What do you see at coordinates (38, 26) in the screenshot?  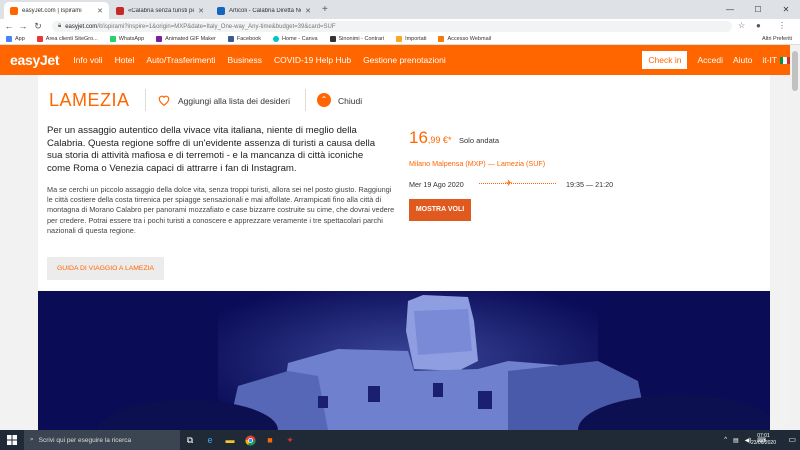 I see `reload-icon: ↻` at bounding box center [38, 26].